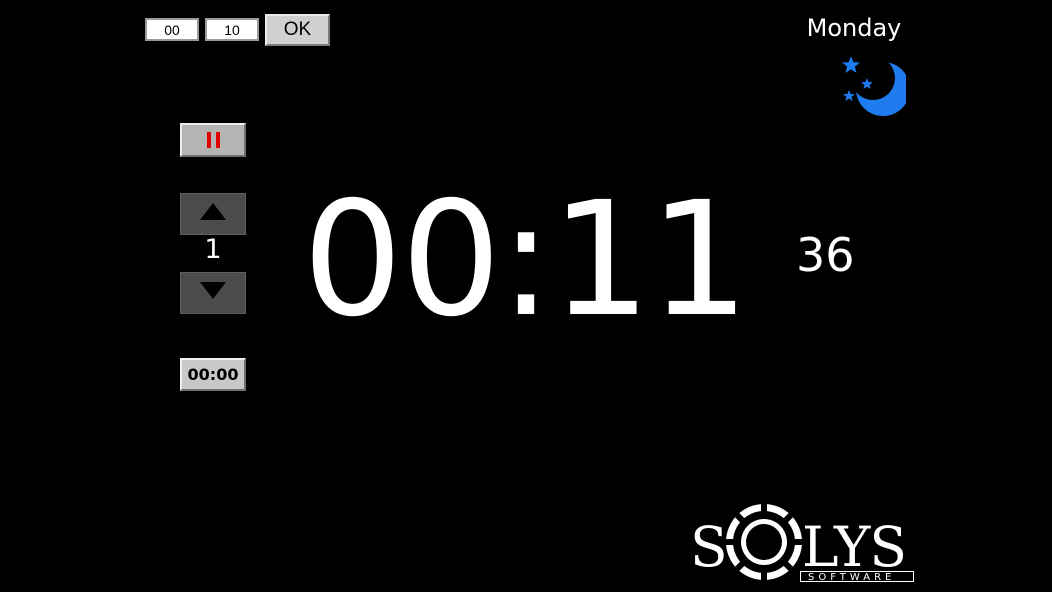 This screenshot has width=1052, height=592. I want to click on arrow-up-icon, so click(213, 211).